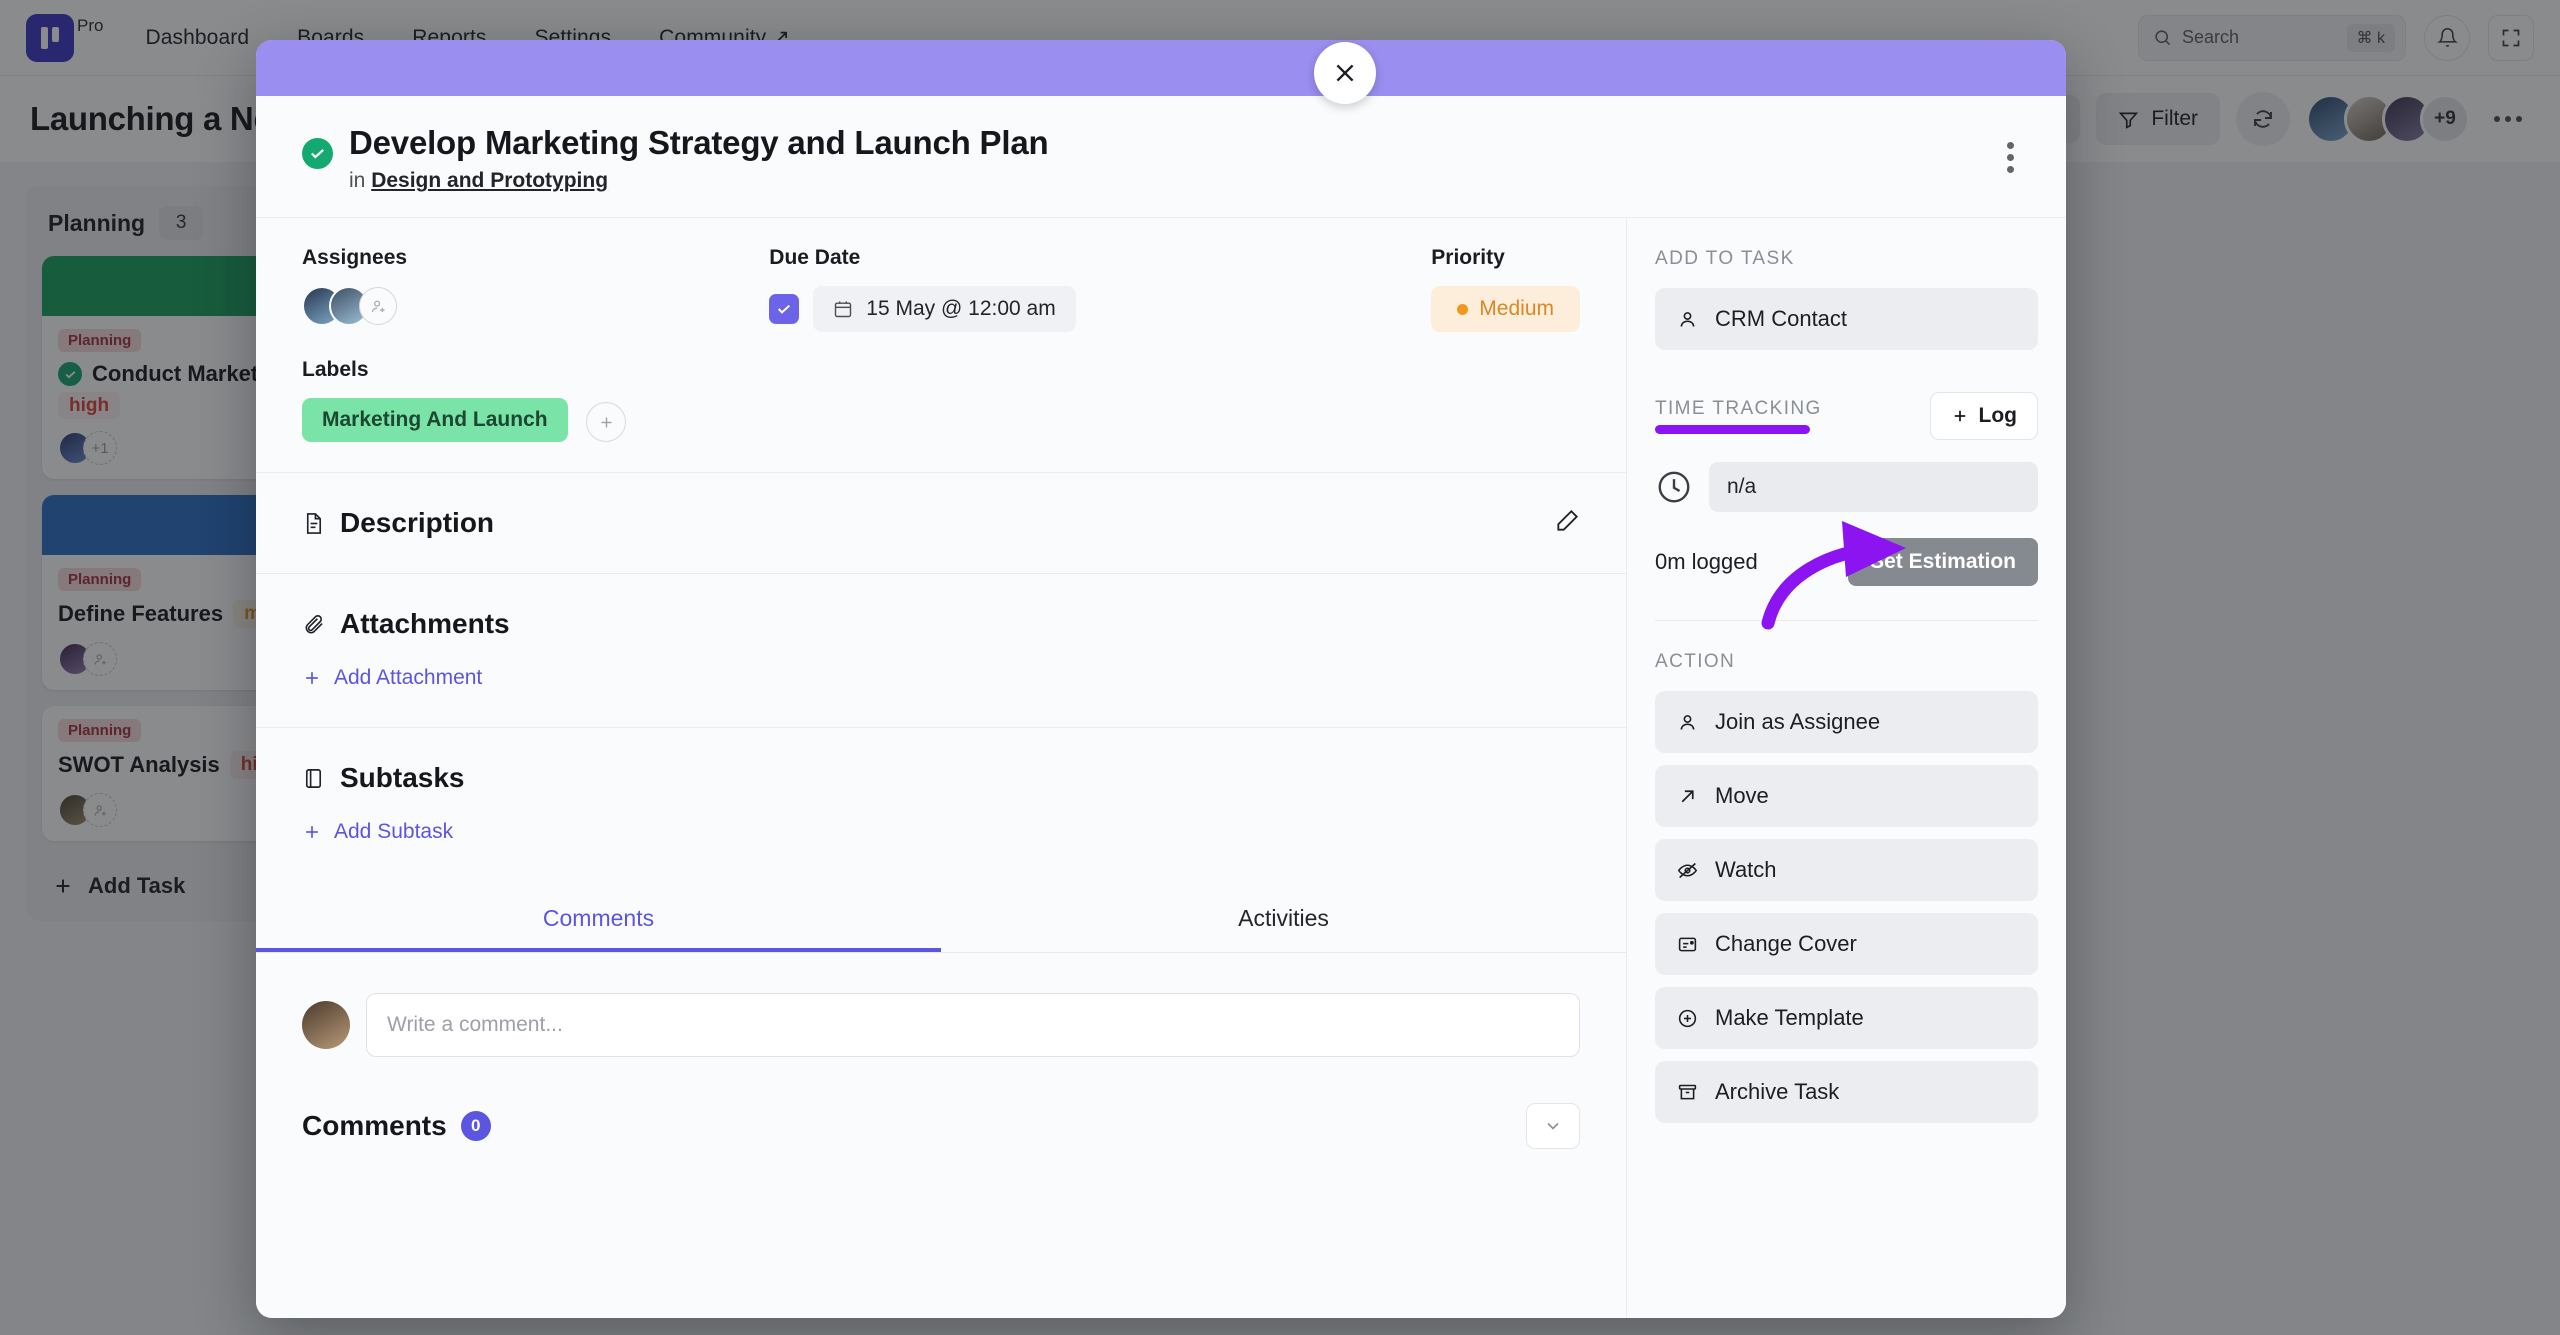  What do you see at coordinates (1732, 430) in the screenshot?
I see `time-tracking-underline-annotation` at bounding box center [1732, 430].